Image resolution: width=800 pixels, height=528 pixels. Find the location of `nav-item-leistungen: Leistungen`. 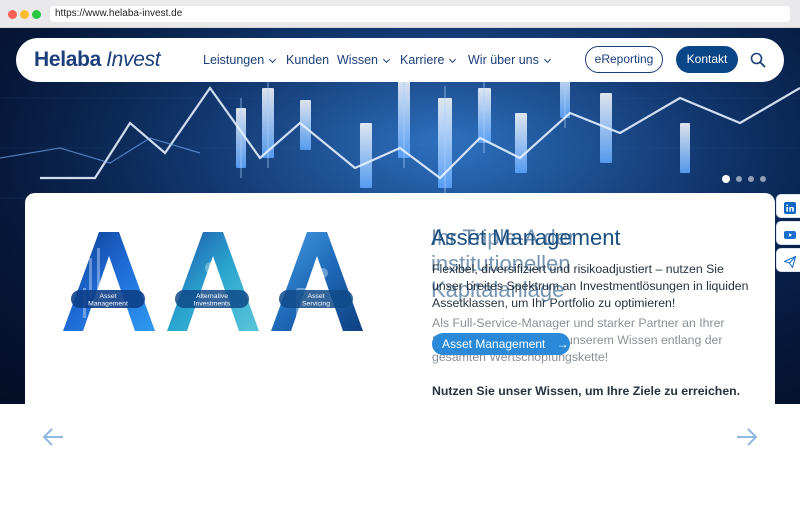

nav-item-leistungen: Leistungen is located at coordinates (240, 60).